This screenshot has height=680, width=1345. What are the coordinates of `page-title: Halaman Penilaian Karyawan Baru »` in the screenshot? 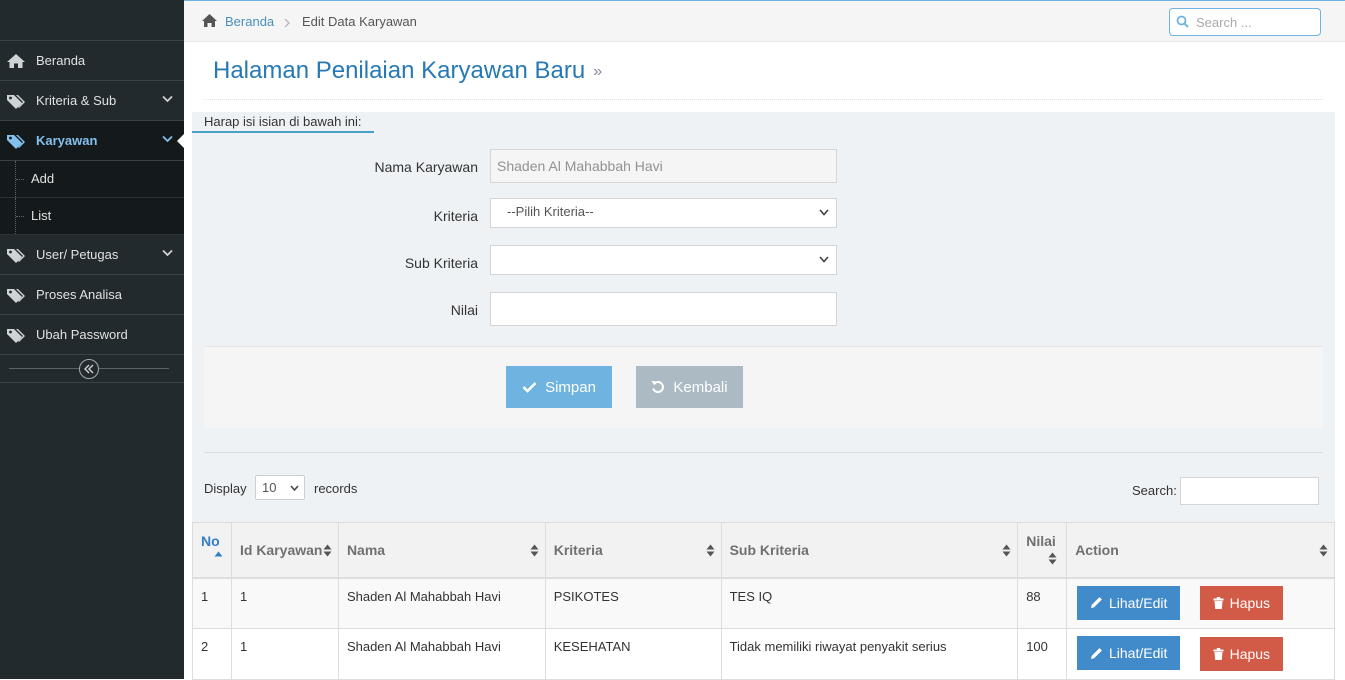 It's located at (407, 71).